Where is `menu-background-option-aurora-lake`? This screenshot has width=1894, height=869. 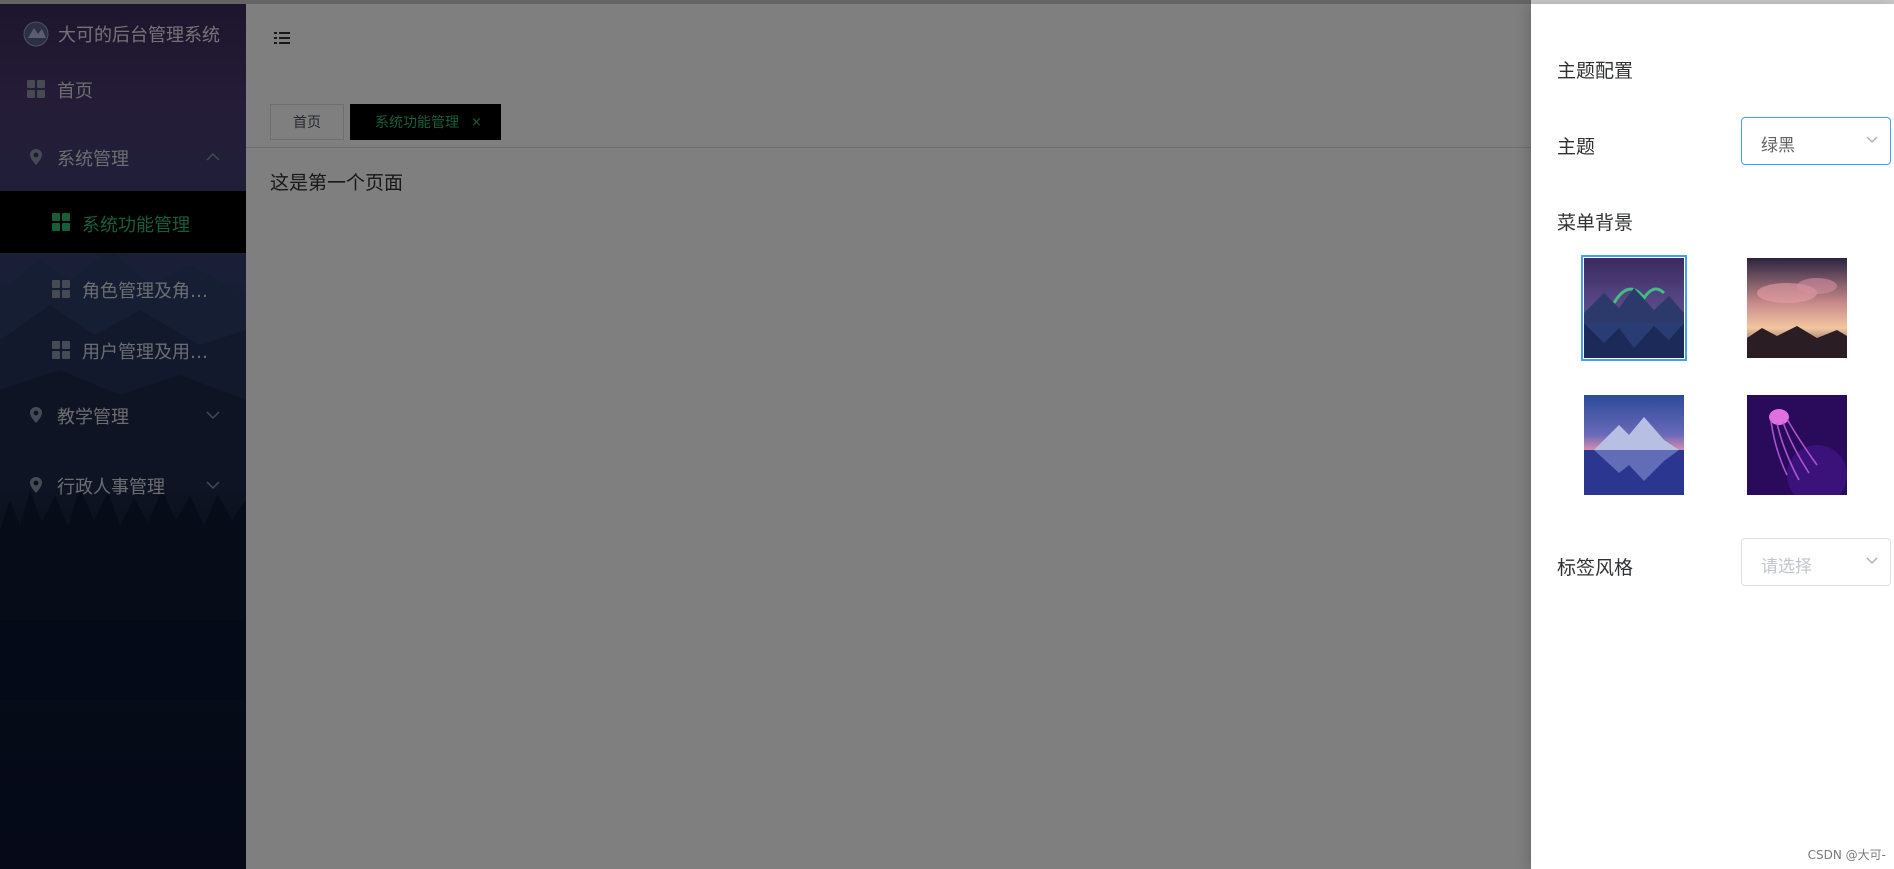
menu-background-option-aurora-lake is located at coordinates (1634, 308).